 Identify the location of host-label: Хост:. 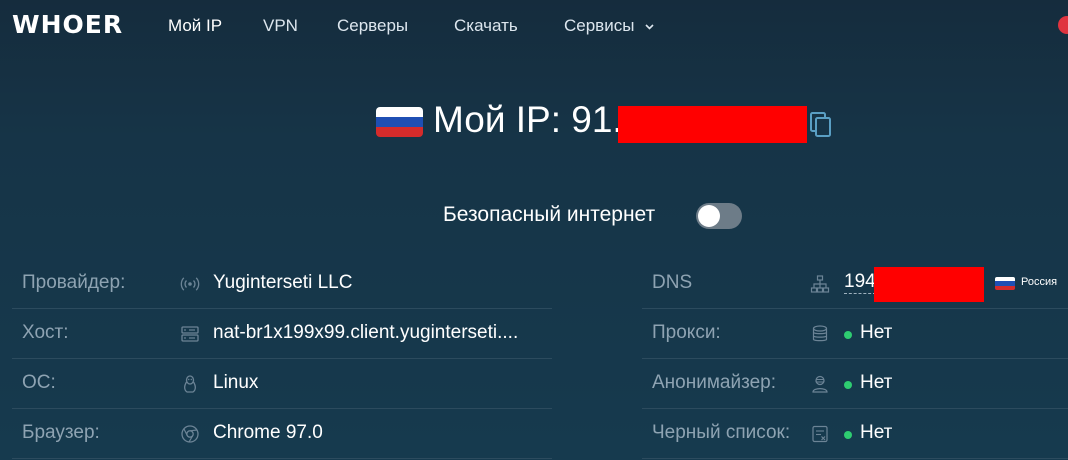
(45, 332).